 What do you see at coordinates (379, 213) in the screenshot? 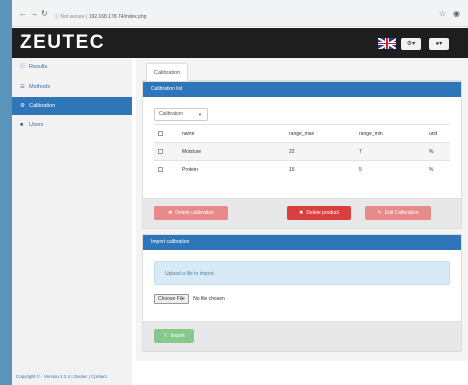
I see `edit-icon: ✎` at bounding box center [379, 213].